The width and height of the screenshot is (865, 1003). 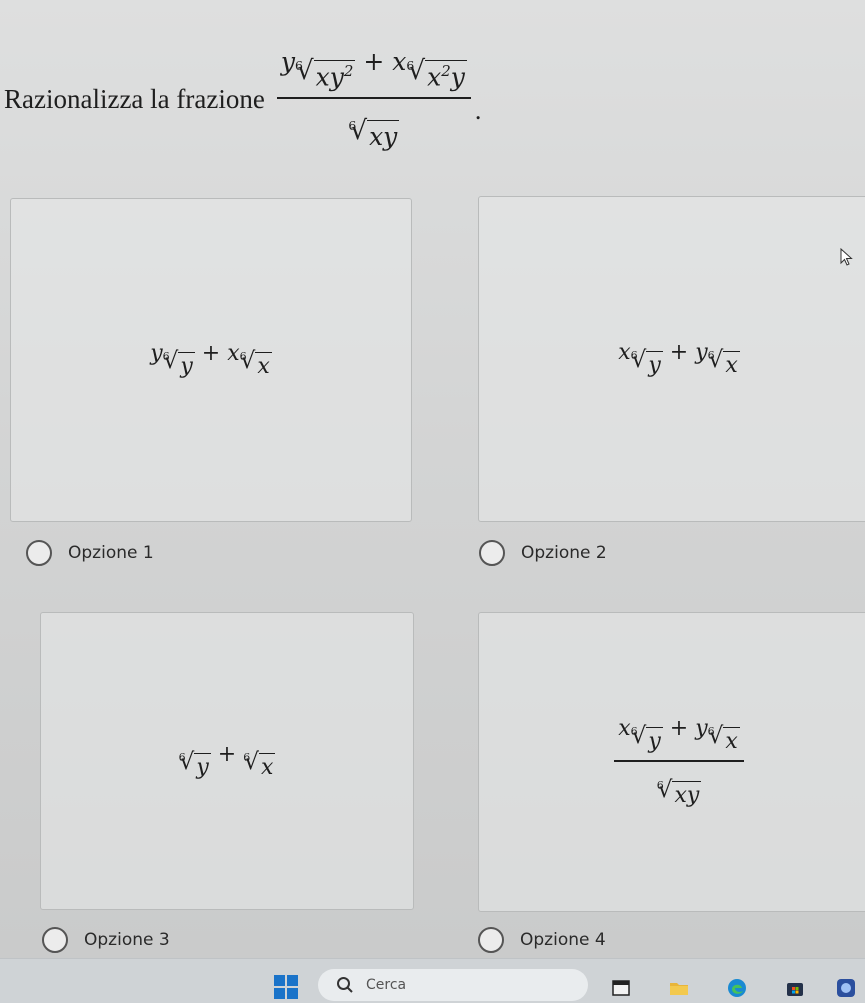 I want to click on option-3-radio-row: Opzione 3, so click(x=106, y=940).